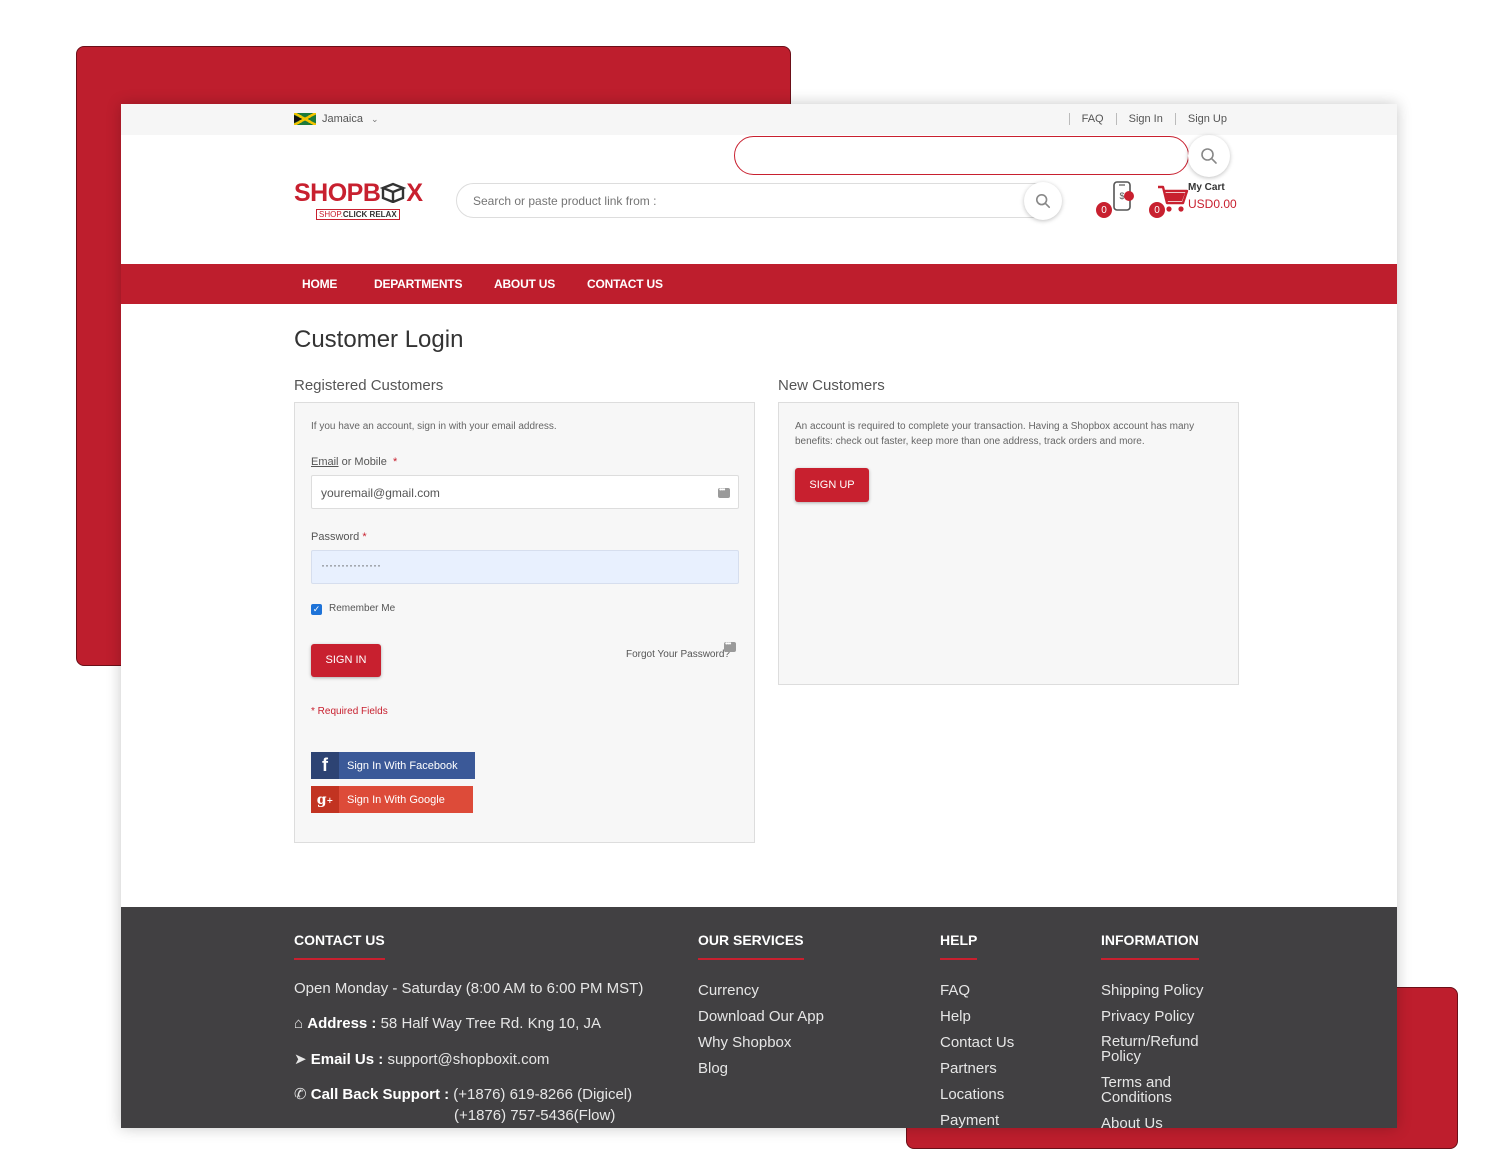 The width and height of the screenshot is (1510, 1151). I want to click on top-links: FAQ Sign In Sign Up, so click(1153, 119).